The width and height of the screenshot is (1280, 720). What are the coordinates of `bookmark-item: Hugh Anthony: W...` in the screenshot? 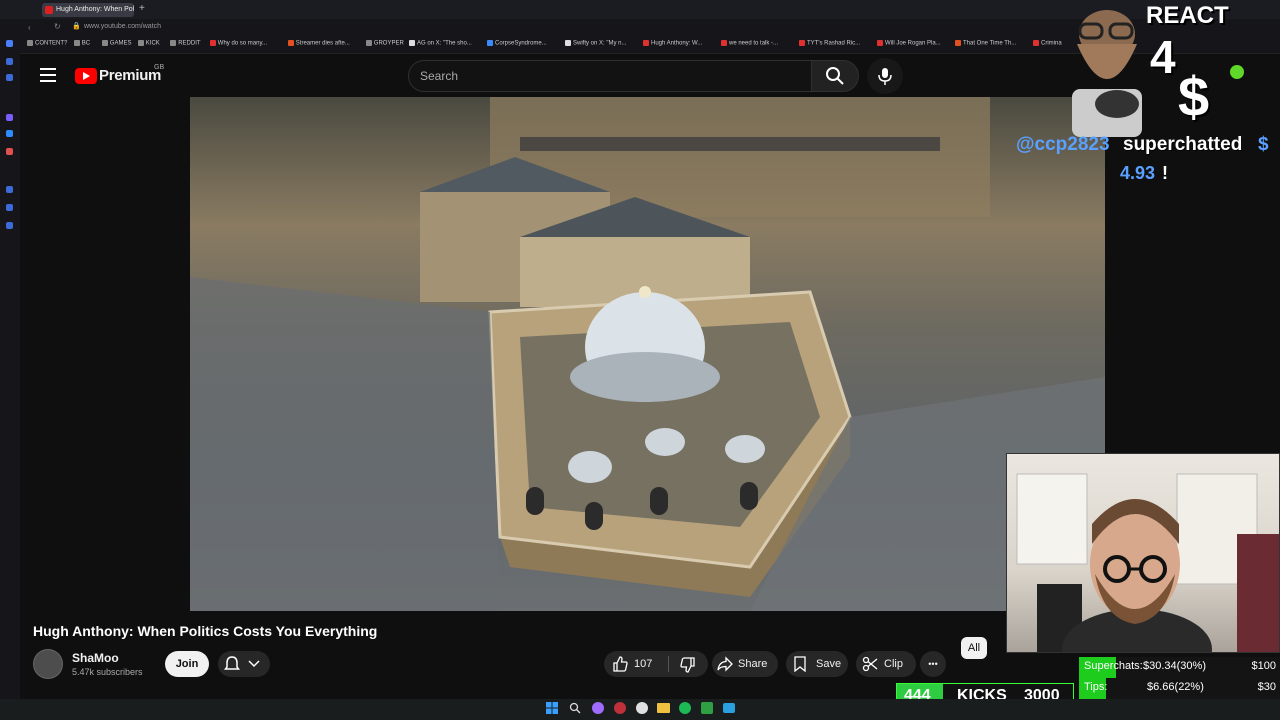 It's located at (672, 43).